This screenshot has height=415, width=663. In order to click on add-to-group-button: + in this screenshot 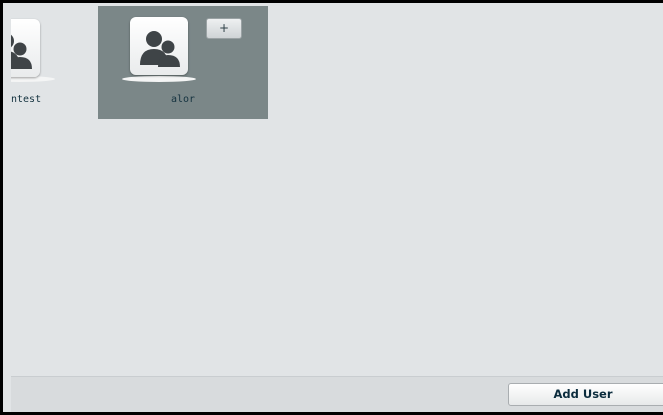, I will do `click(224, 28)`.